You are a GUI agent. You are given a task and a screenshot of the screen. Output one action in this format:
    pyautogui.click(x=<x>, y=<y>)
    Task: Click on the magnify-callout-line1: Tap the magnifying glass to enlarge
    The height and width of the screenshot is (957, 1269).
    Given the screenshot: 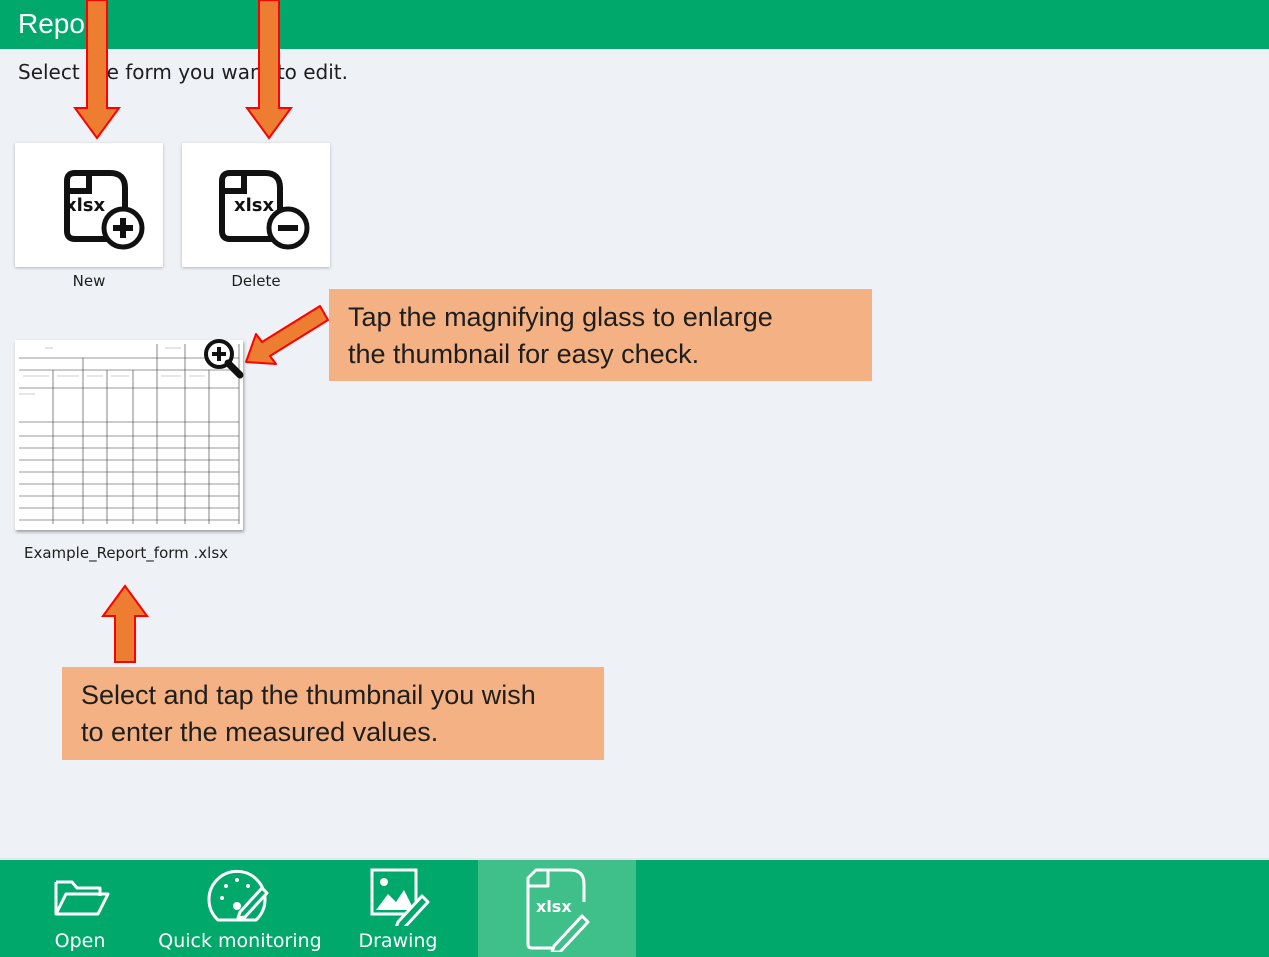 What is the action you would take?
    pyautogui.click(x=560, y=317)
    